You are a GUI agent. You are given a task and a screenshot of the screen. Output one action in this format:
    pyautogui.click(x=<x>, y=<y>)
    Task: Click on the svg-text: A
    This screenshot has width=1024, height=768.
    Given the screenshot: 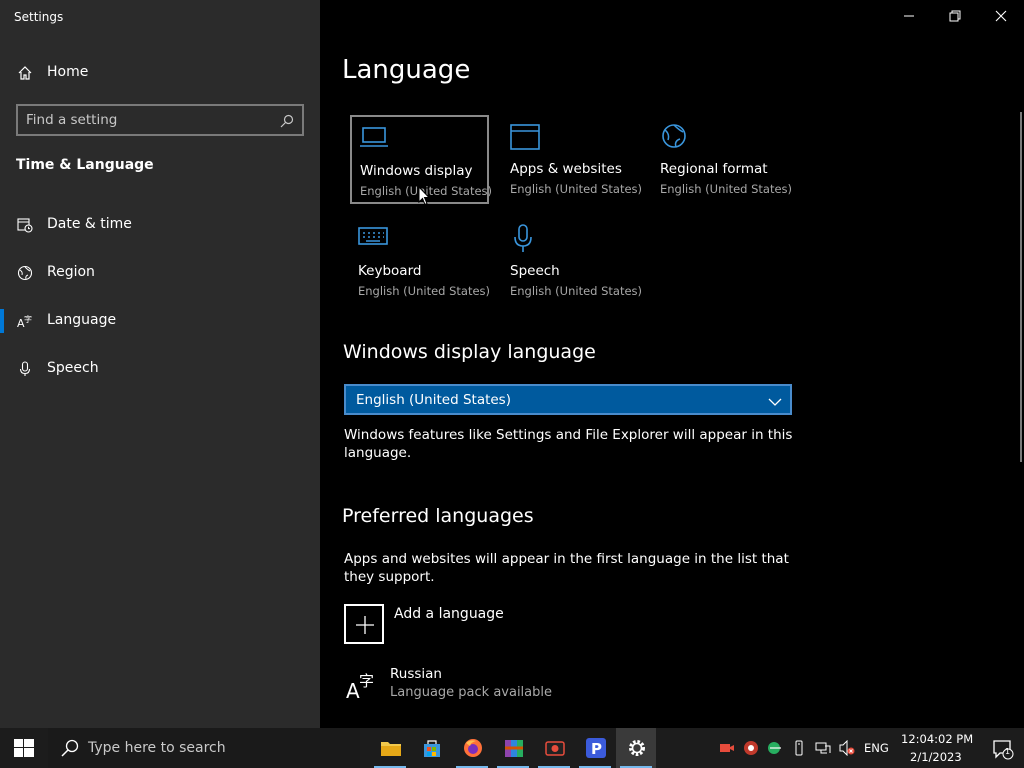 What is the action you would take?
    pyautogui.click(x=353, y=690)
    